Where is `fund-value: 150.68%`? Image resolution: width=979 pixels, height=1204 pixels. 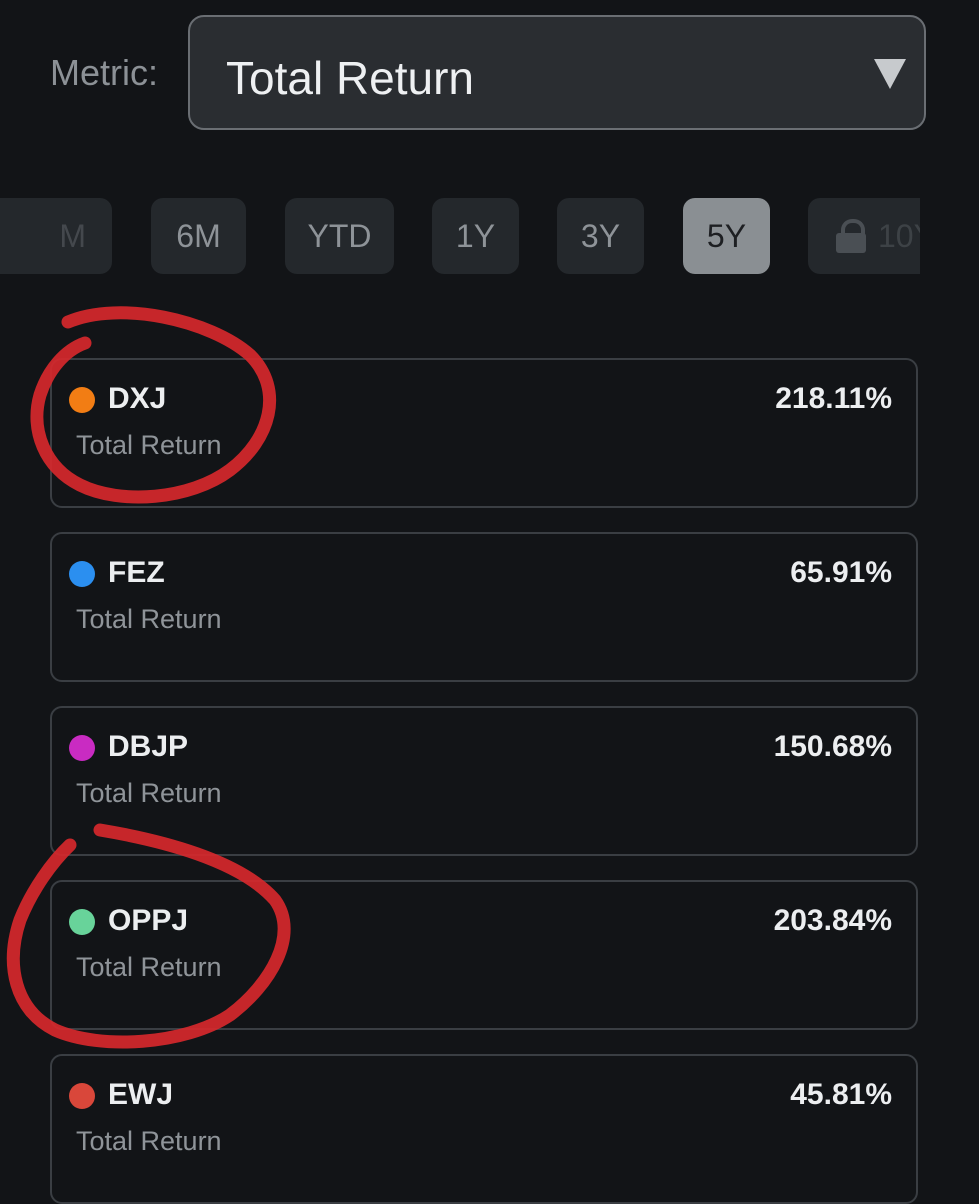
fund-value: 150.68% is located at coordinates (832, 746).